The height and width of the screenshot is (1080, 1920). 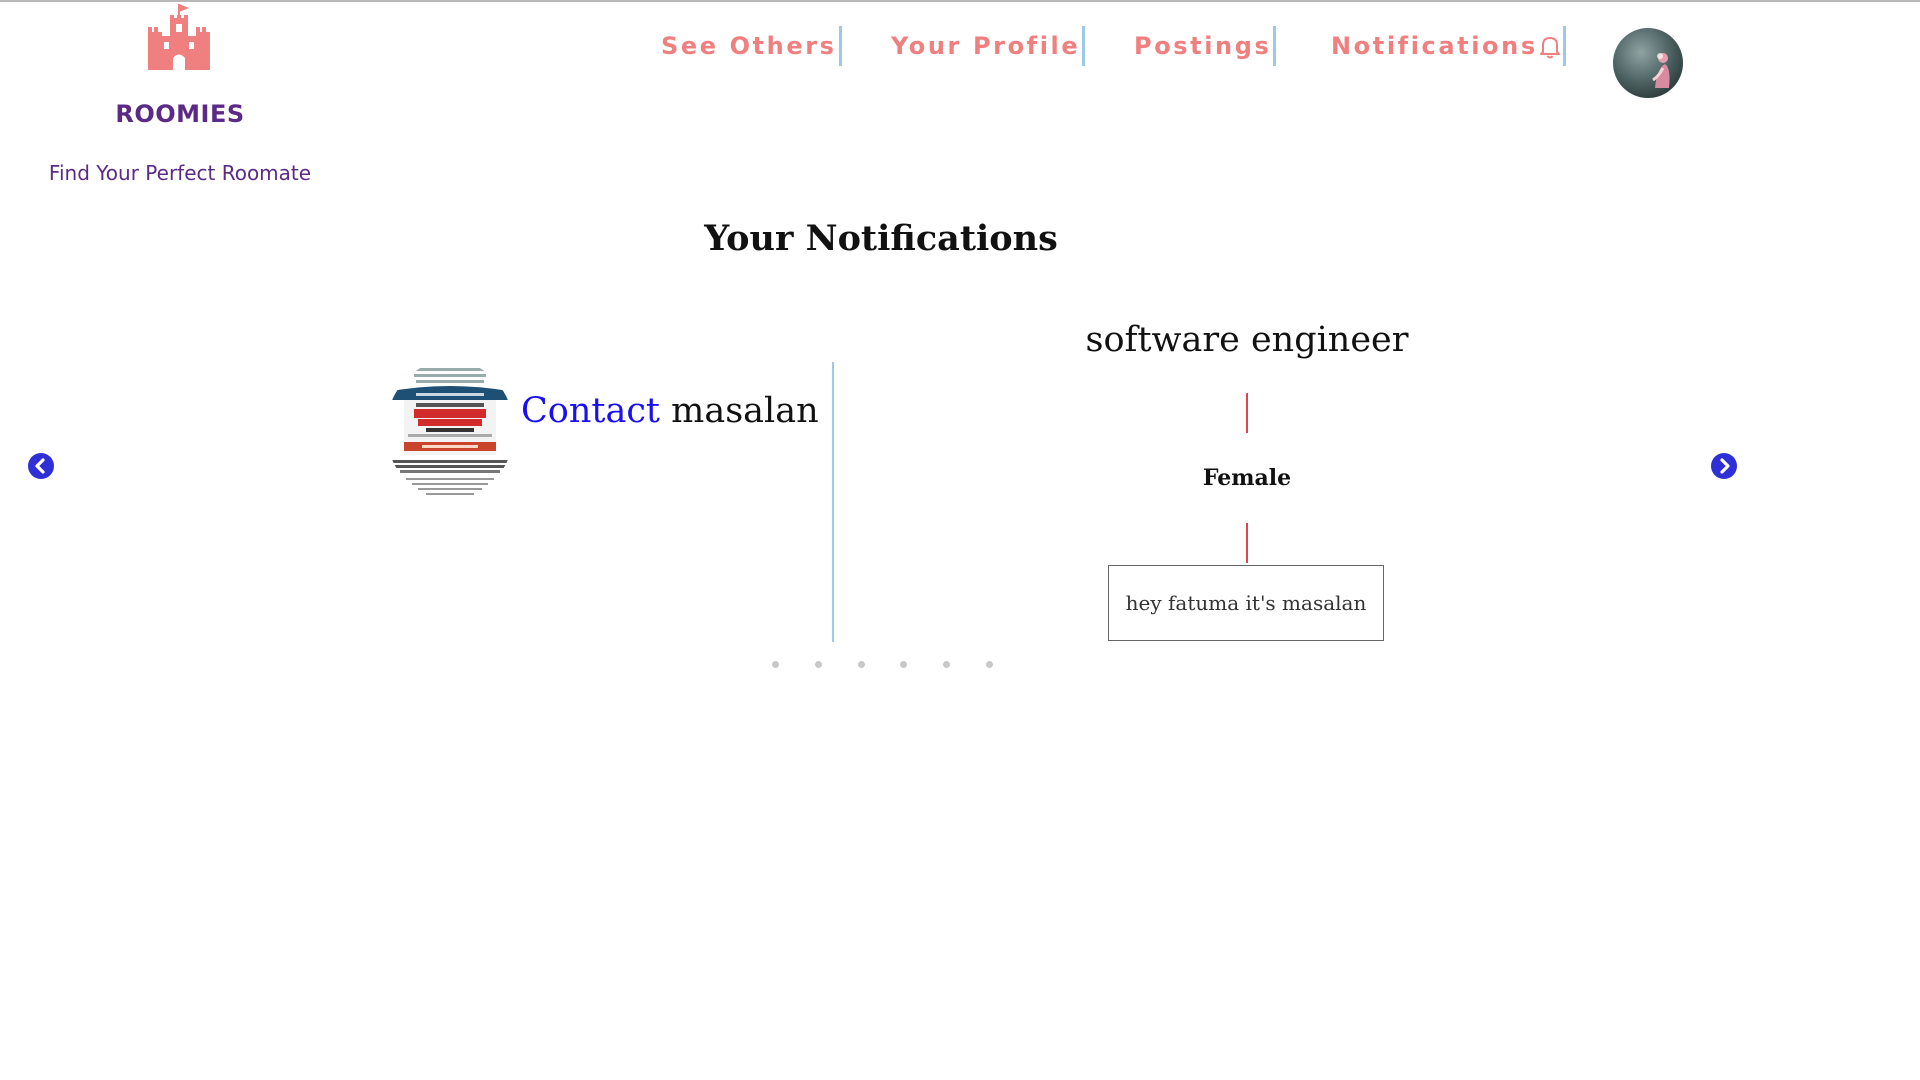 I want to click on bell-icon, so click(x=1550, y=47).